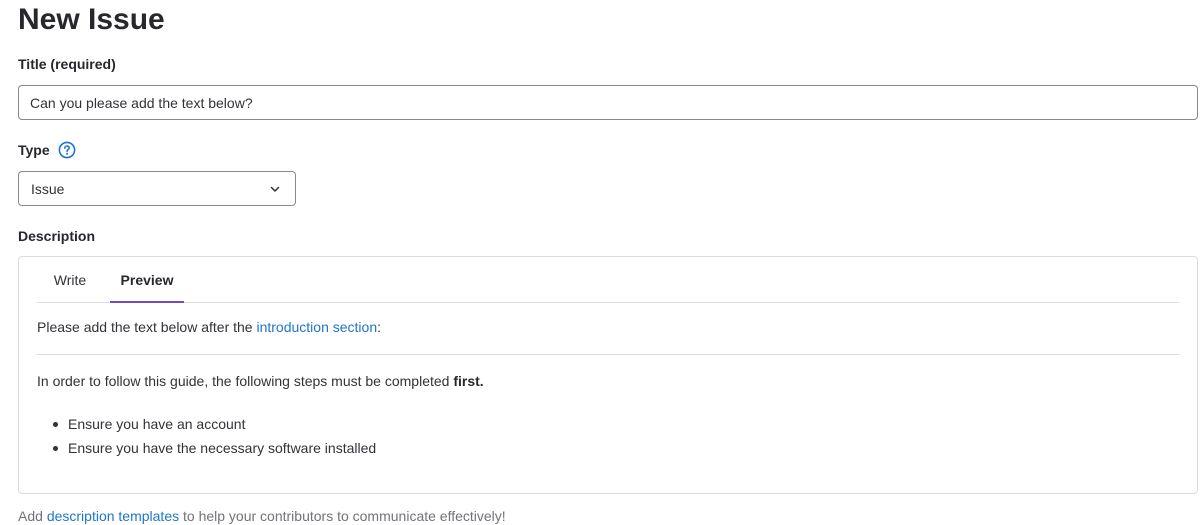 The image size is (1200, 525). What do you see at coordinates (67, 64) in the screenshot?
I see `title-label: Title (required)` at bounding box center [67, 64].